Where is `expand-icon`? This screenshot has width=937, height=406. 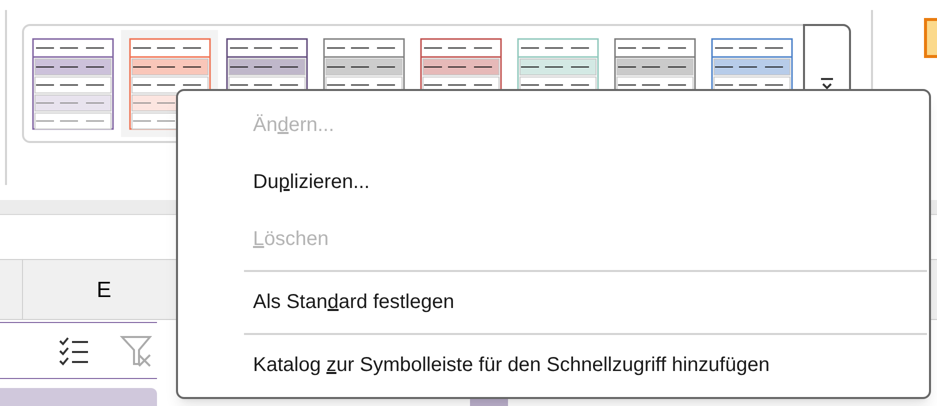
expand-icon is located at coordinates (827, 84).